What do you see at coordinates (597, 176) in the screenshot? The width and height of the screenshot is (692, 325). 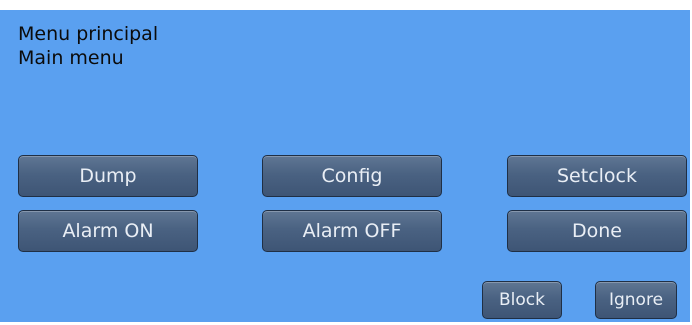 I see `setclock-button: Setclock` at bounding box center [597, 176].